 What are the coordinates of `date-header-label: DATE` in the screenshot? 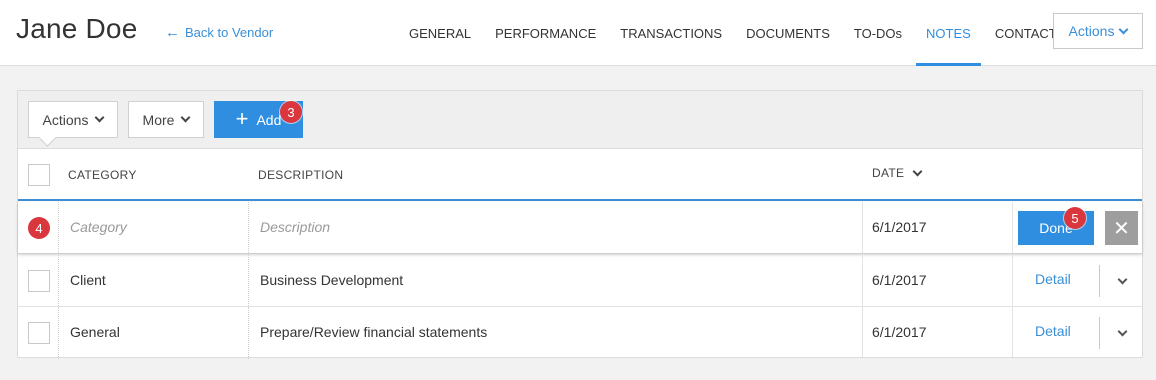 It's located at (888, 173).